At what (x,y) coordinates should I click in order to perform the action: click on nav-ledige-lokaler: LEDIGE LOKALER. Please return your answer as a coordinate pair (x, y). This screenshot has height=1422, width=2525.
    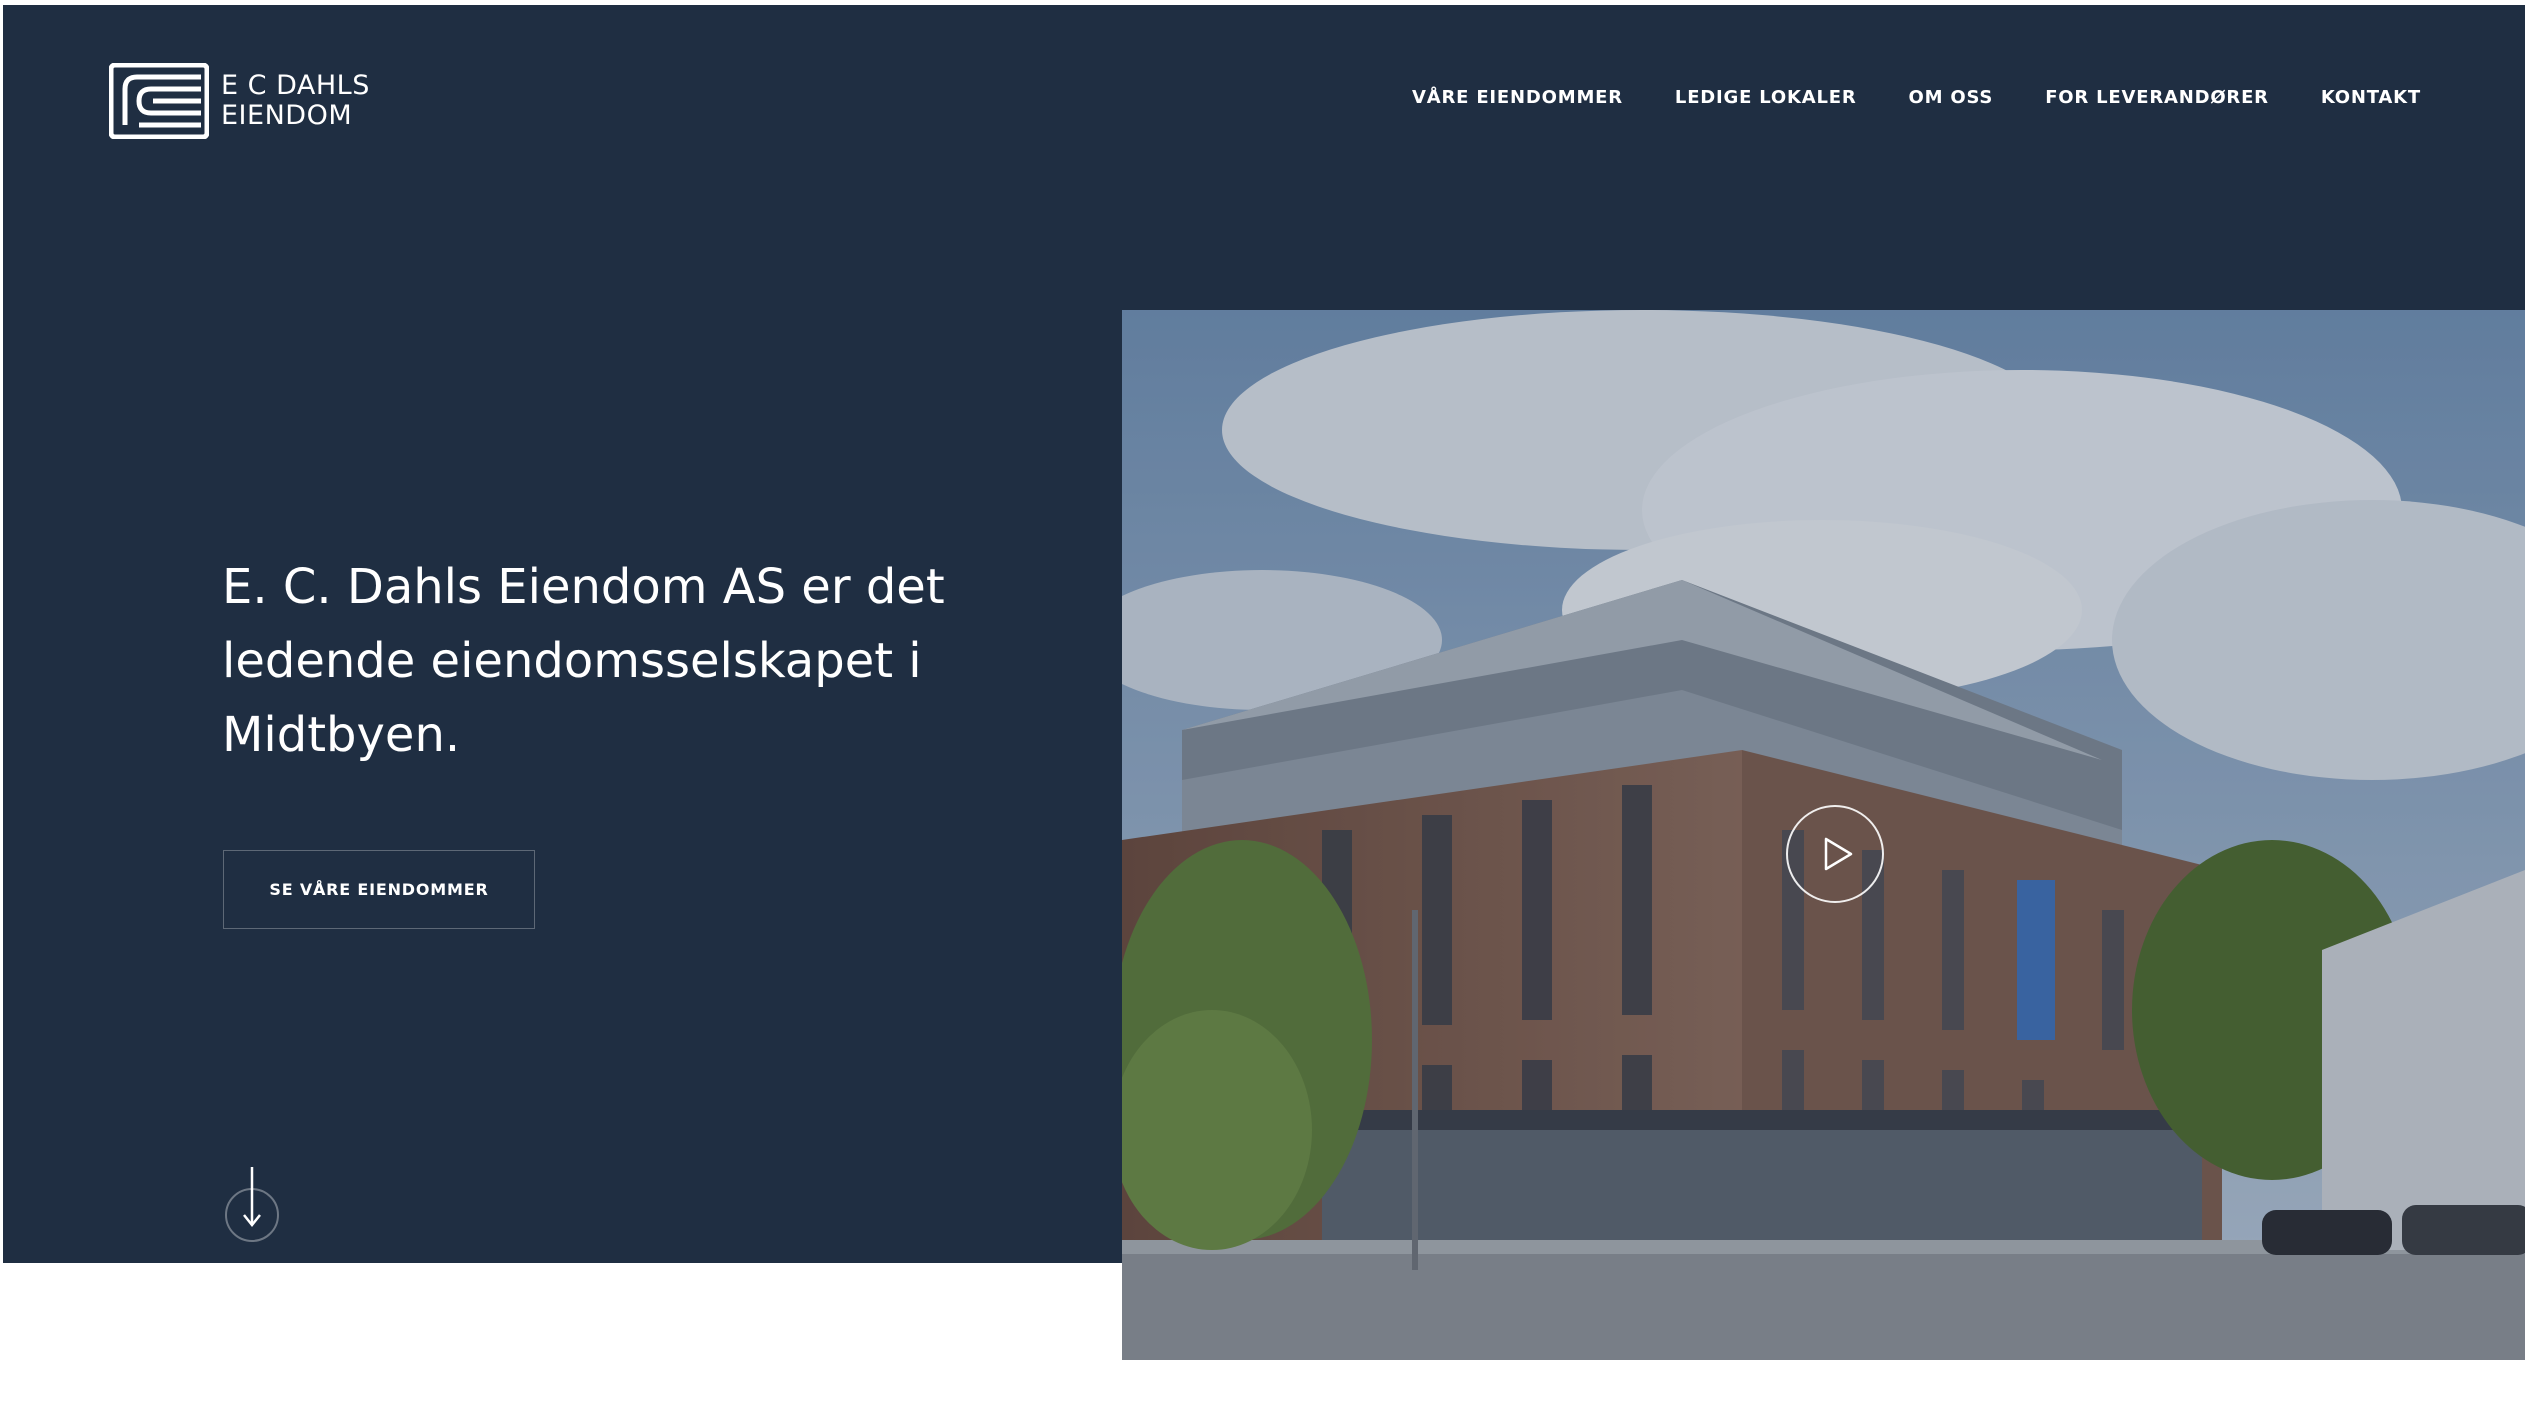
    Looking at the image, I should click on (1766, 97).